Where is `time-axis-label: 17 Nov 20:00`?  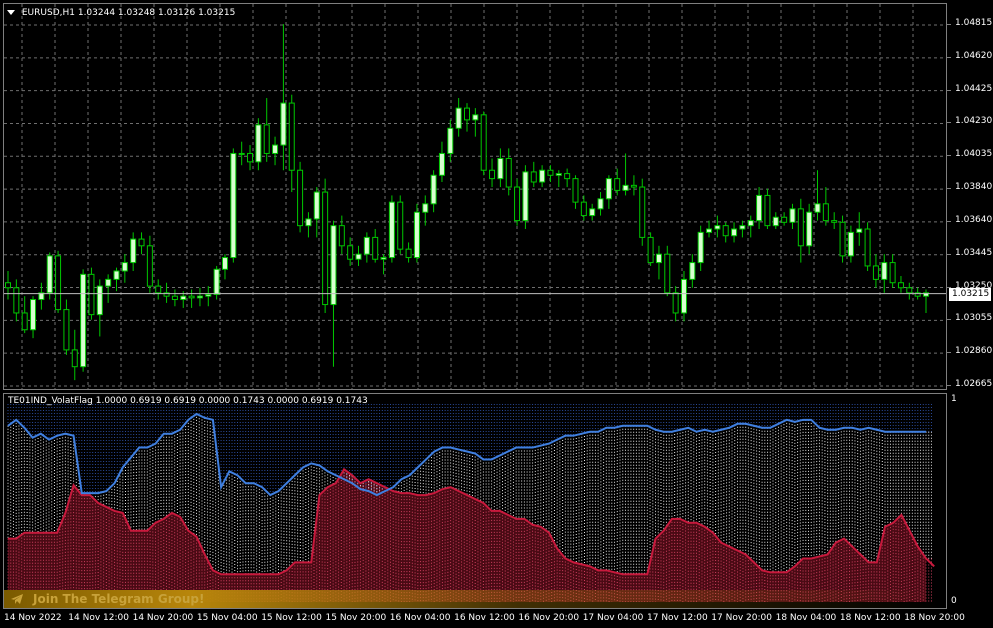 time-axis-label: 17 Nov 20:00 is located at coordinates (741, 618).